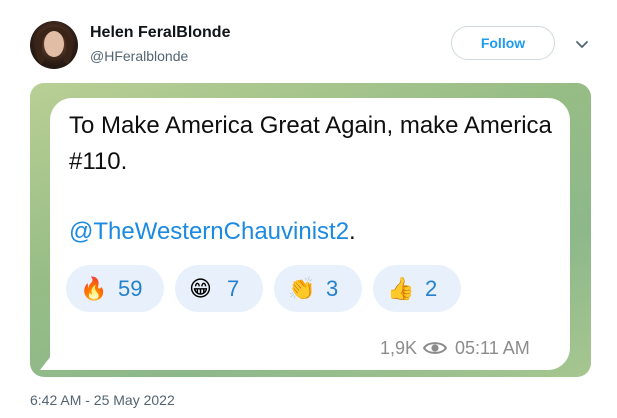  What do you see at coordinates (200, 288) in the screenshot?
I see `grin-icon: 😁` at bounding box center [200, 288].